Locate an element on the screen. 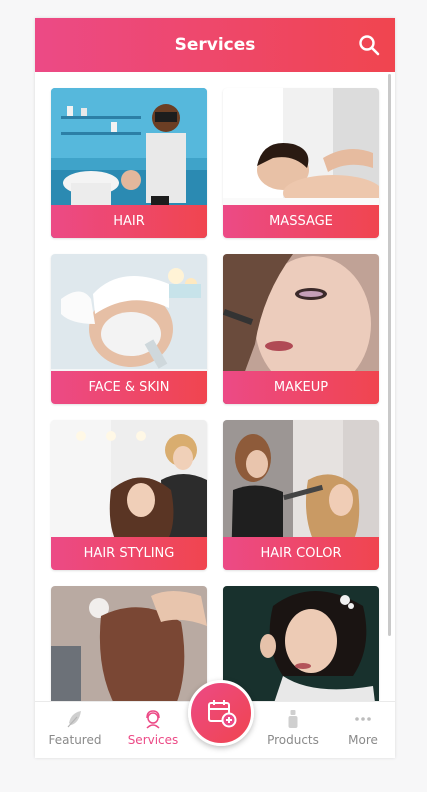 This screenshot has width=427, height=792. service-card-hair: HAIR is located at coordinates (129, 163).